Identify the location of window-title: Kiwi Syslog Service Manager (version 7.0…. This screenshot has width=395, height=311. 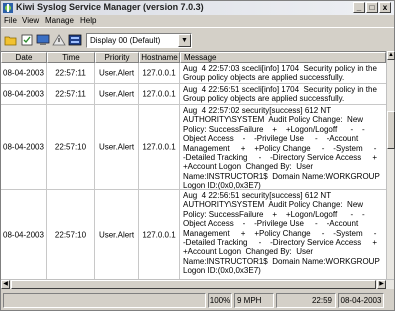
(110, 7).